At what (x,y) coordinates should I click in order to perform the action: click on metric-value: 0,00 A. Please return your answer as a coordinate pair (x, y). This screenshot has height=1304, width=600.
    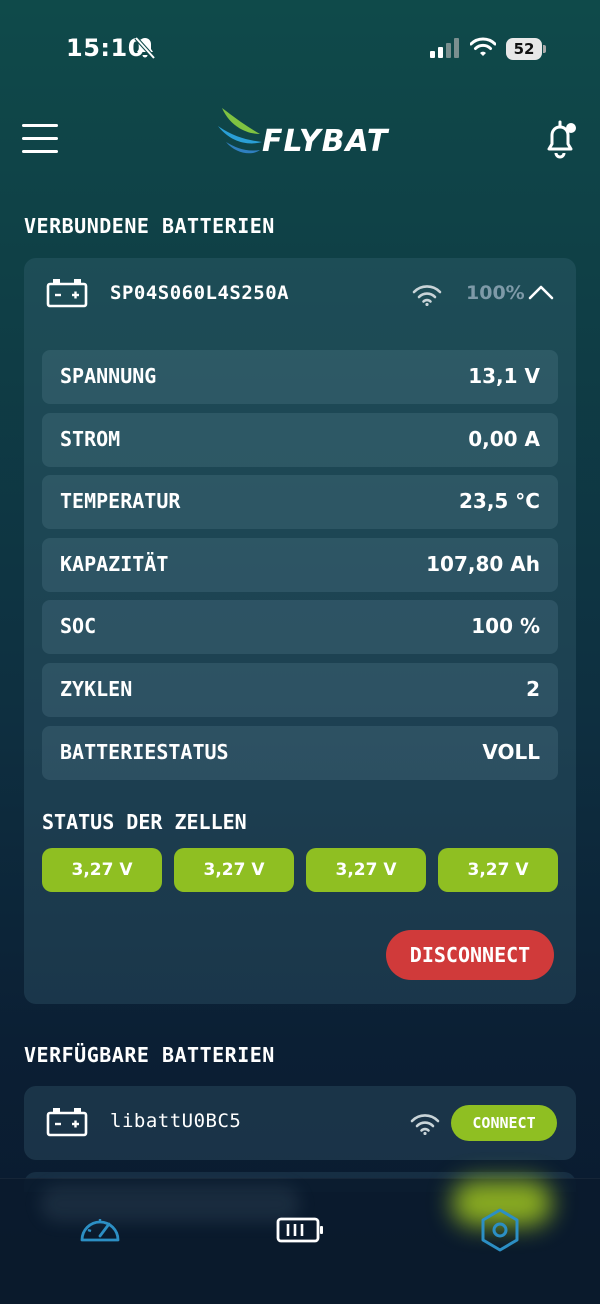
    Looking at the image, I should click on (504, 438).